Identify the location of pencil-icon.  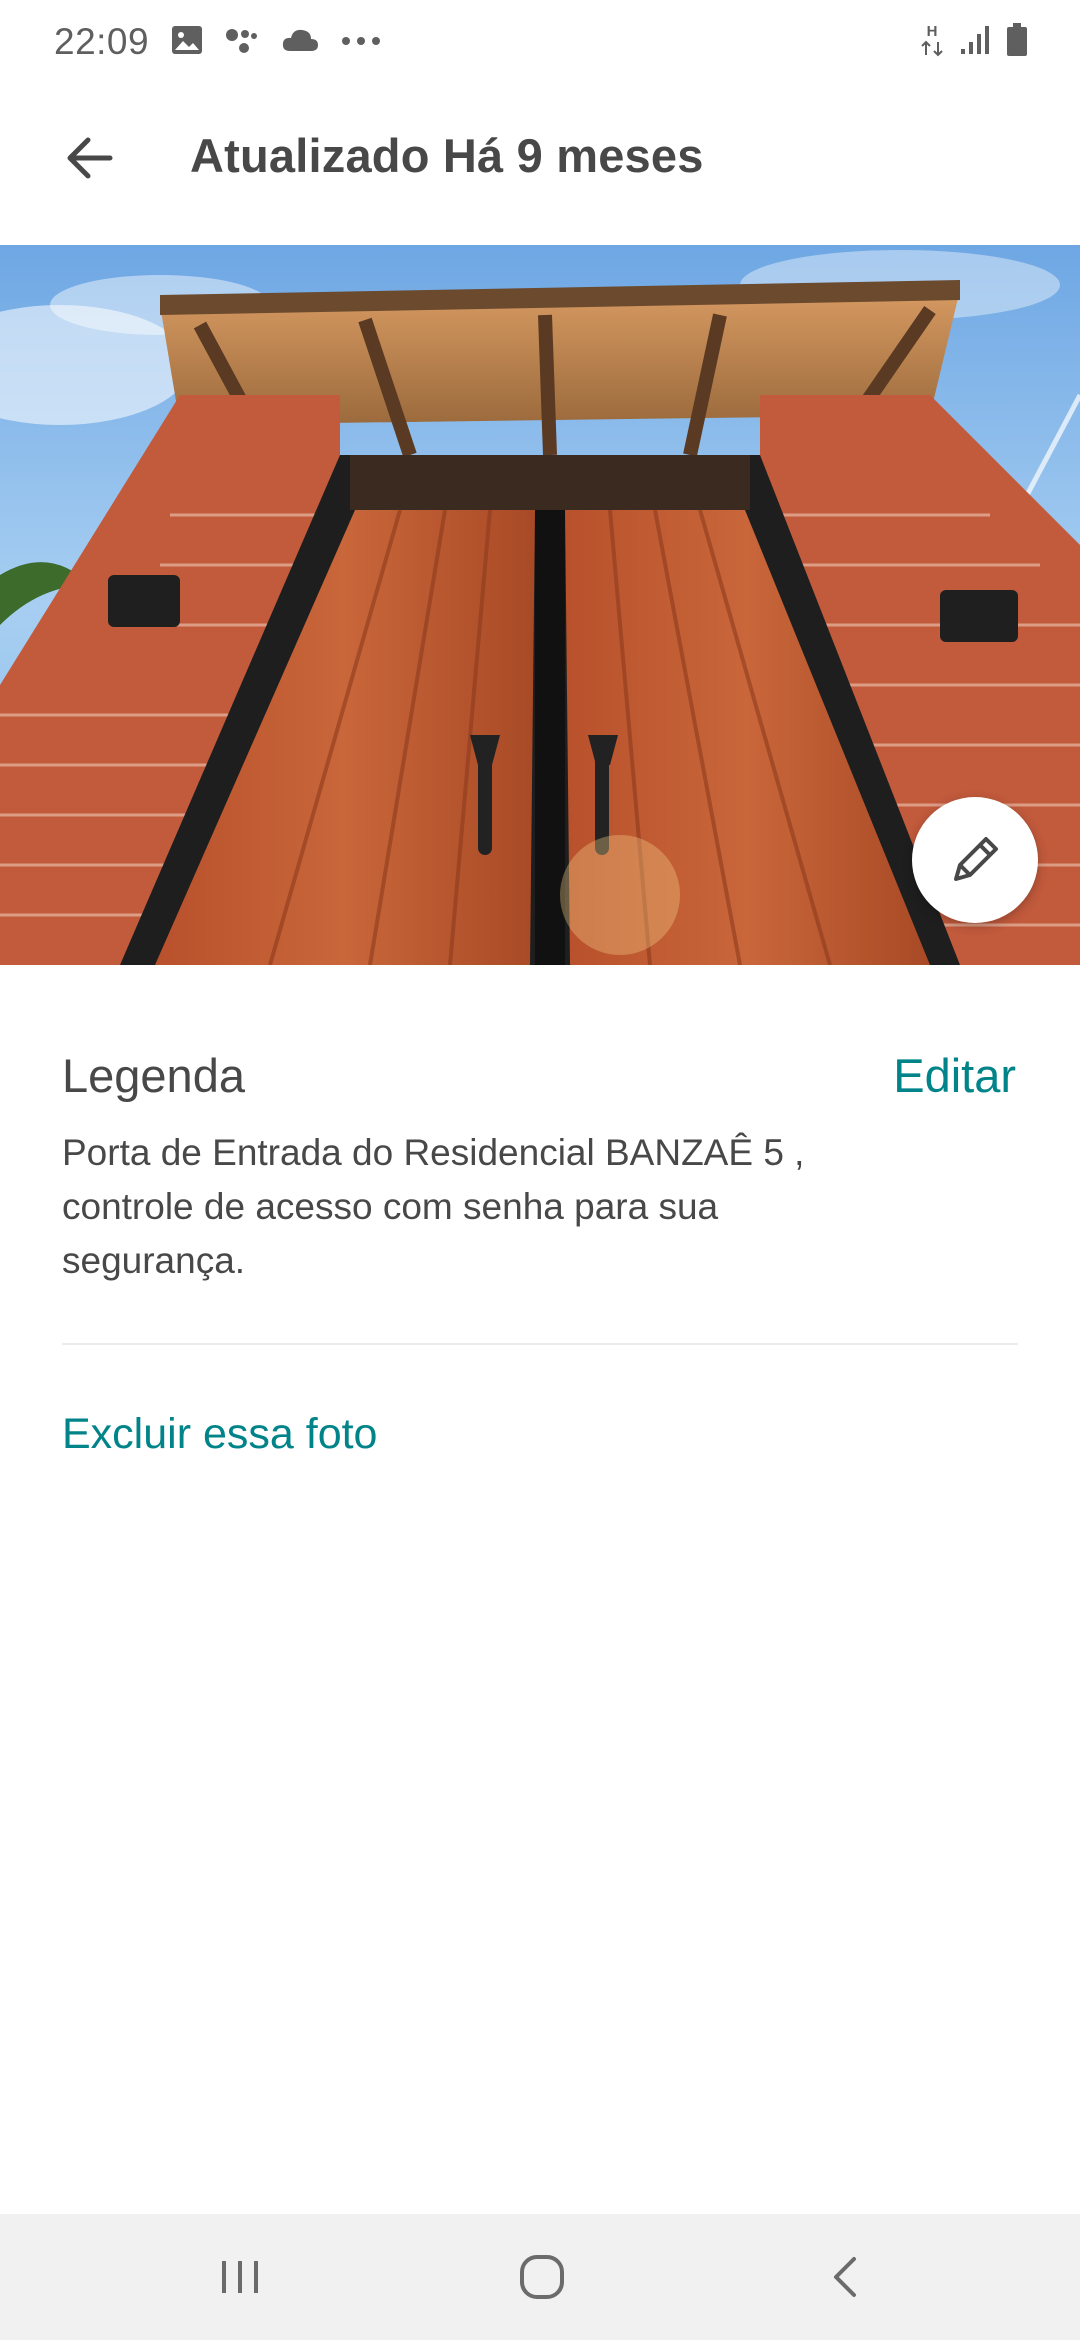
(976, 859).